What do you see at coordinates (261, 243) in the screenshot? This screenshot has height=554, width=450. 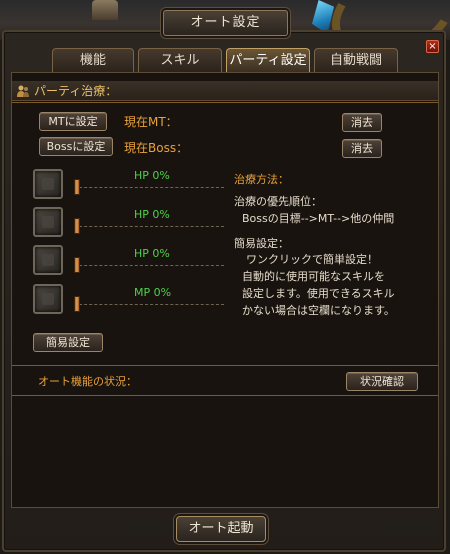 I see `simple-setup-label: 簡易設定：` at bounding box center [261, 243].